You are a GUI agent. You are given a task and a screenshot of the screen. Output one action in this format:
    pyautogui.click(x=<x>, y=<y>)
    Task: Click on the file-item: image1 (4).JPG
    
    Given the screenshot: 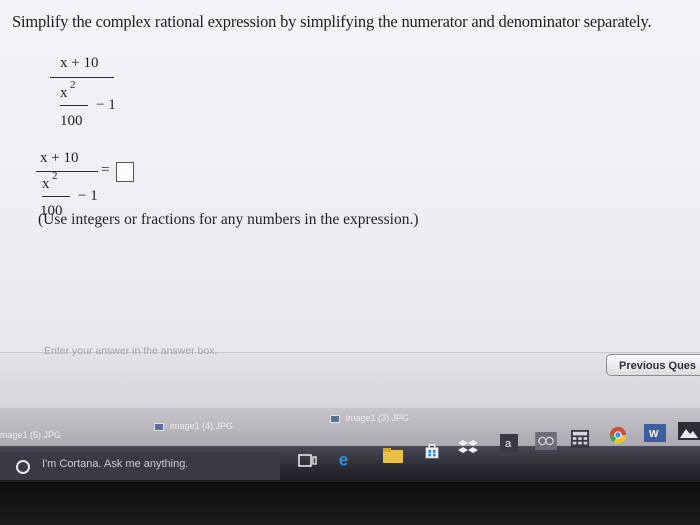 What is the action you would take?
    pyautogui.click(x=193, y=426)
    